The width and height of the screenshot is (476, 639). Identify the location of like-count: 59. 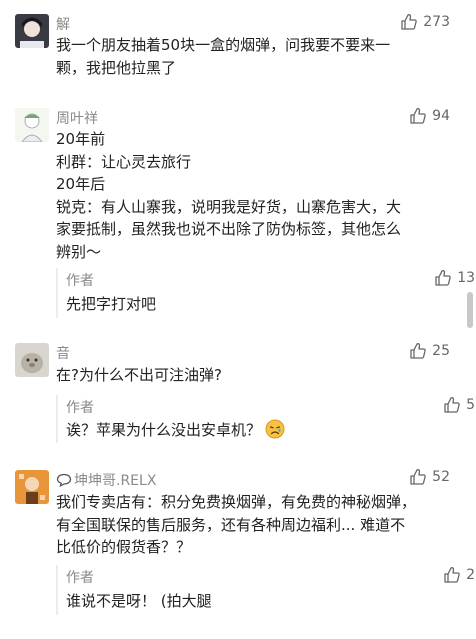
(471, 405).